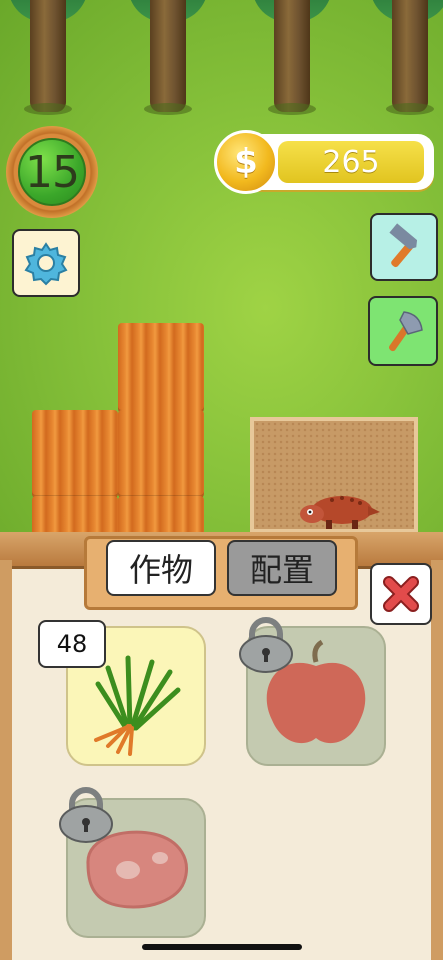 The height and width of the screenshot is (960, 443). Describe the element at coordinates (72, 644) in the screenshot. I see `item-count-badge: 48` at that location.